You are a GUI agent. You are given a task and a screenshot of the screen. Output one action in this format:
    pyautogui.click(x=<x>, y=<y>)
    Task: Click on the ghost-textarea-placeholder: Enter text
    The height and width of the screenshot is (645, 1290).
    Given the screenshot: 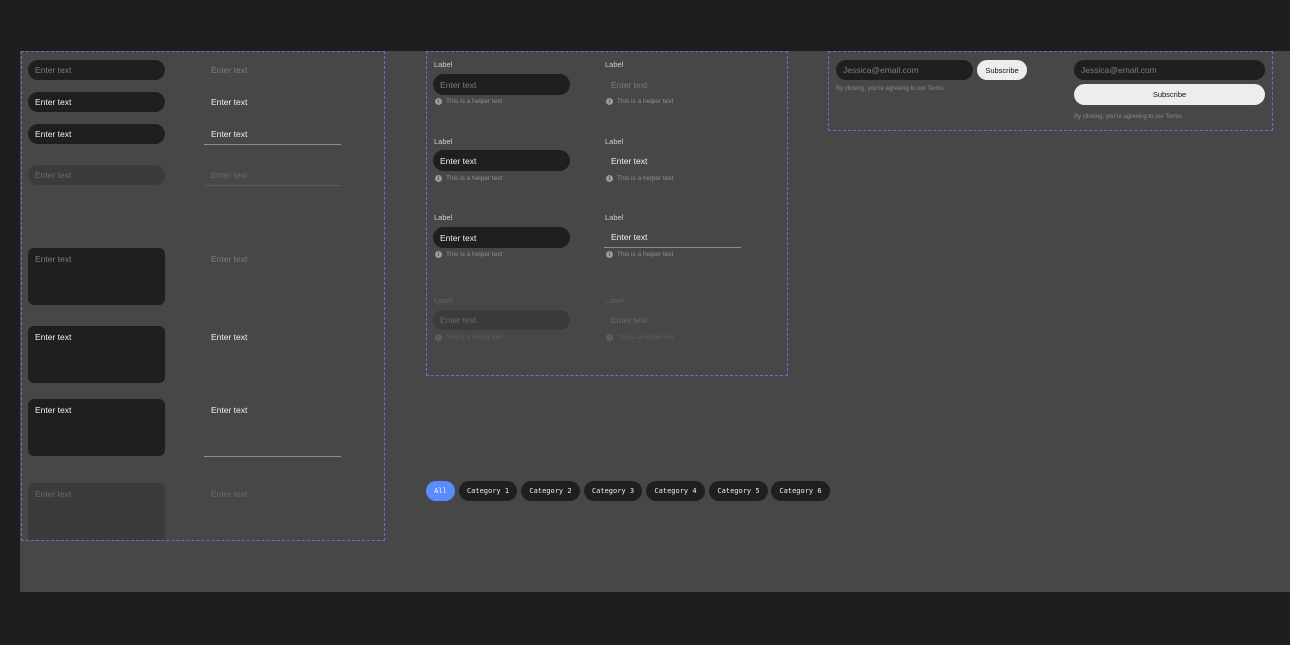 What is the action you would take?
    pyautogui.click(x=272, y=276)
    